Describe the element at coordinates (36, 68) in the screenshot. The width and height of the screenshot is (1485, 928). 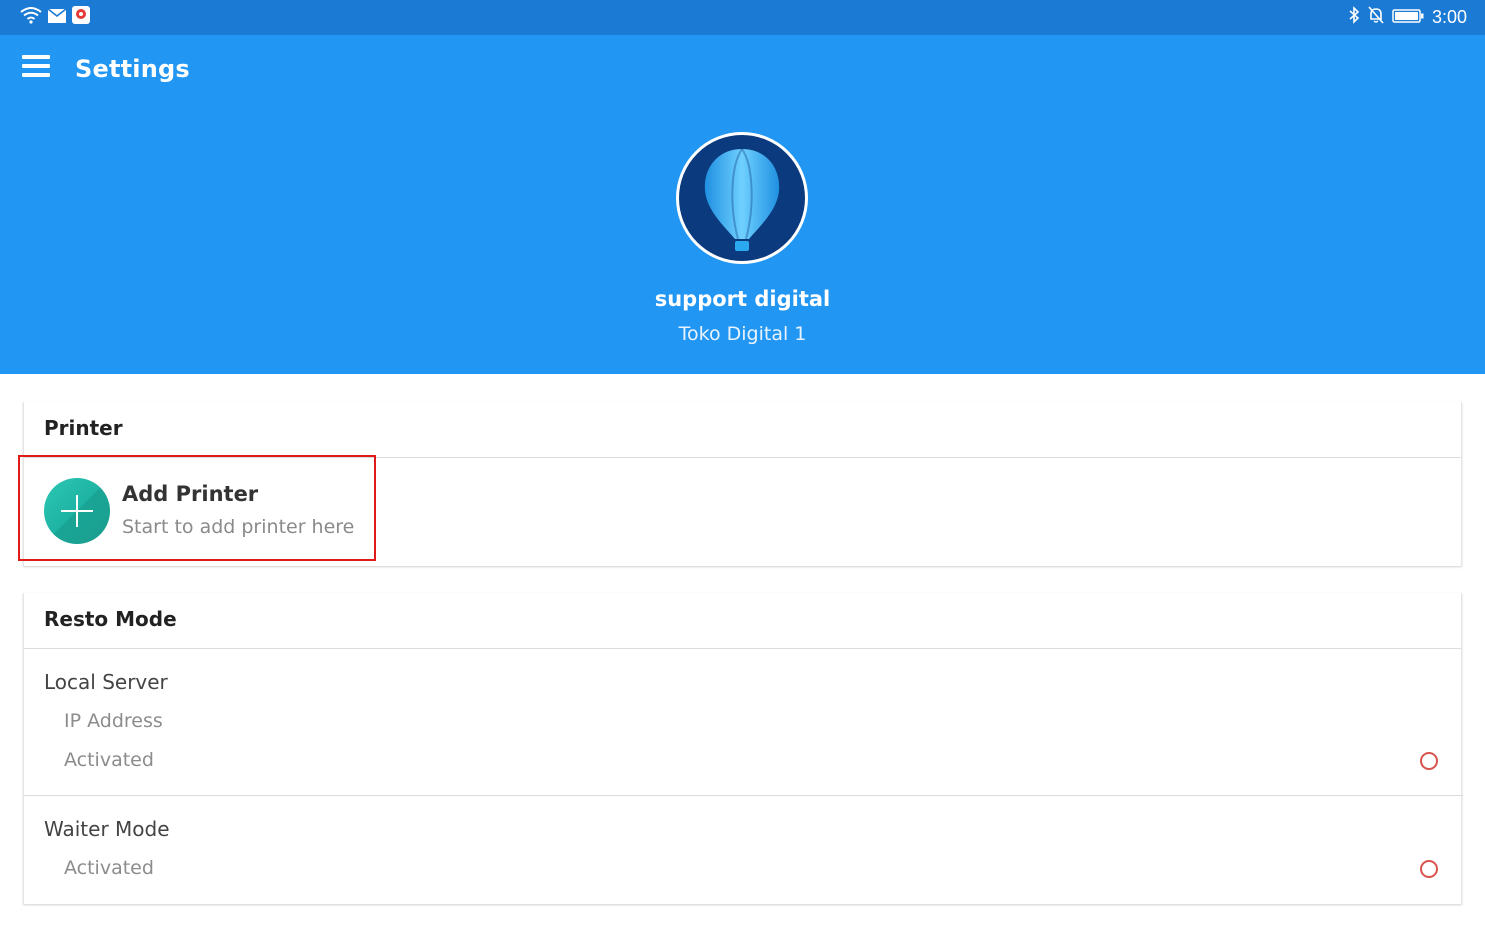
I see `menu-icon` at that location.